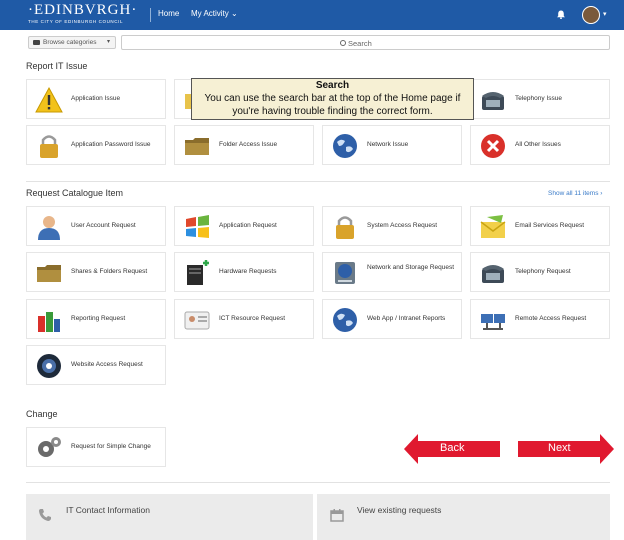 The width and height of the screenshot is (624, 540). I want to click on tile-hardware-requests: Hardware Requests, so click(244, 272).